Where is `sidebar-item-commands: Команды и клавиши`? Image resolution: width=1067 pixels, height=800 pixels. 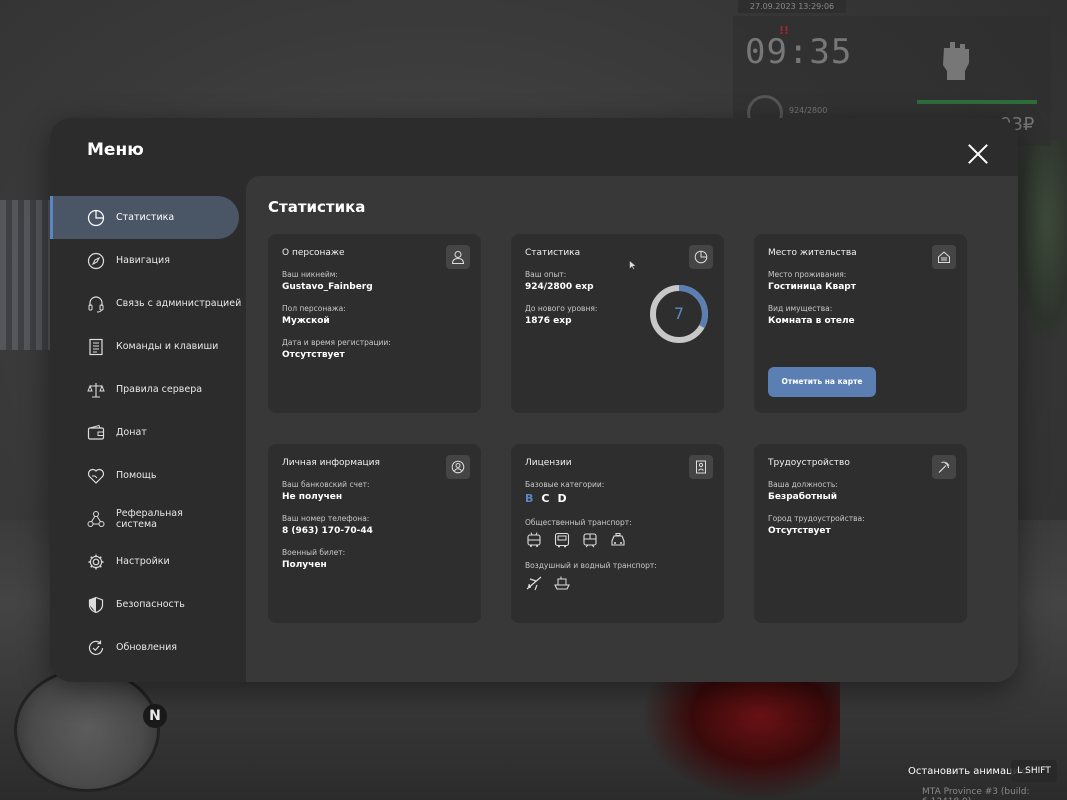 sidebar-item-commands: Команды и клавиши is located at coordinates (148, 346).